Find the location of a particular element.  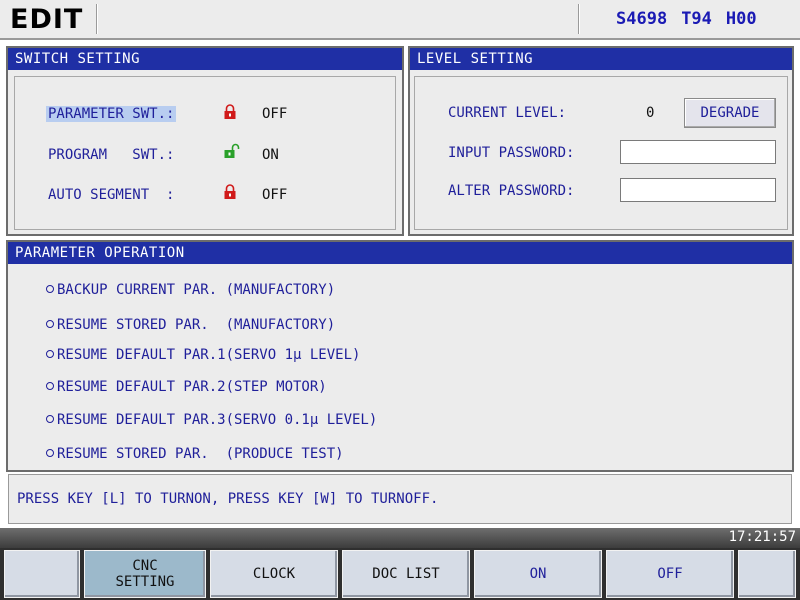

op-label: BACKUP CURRENT PAR. (MANUFACTORY) is located at coordinates (196, 290).